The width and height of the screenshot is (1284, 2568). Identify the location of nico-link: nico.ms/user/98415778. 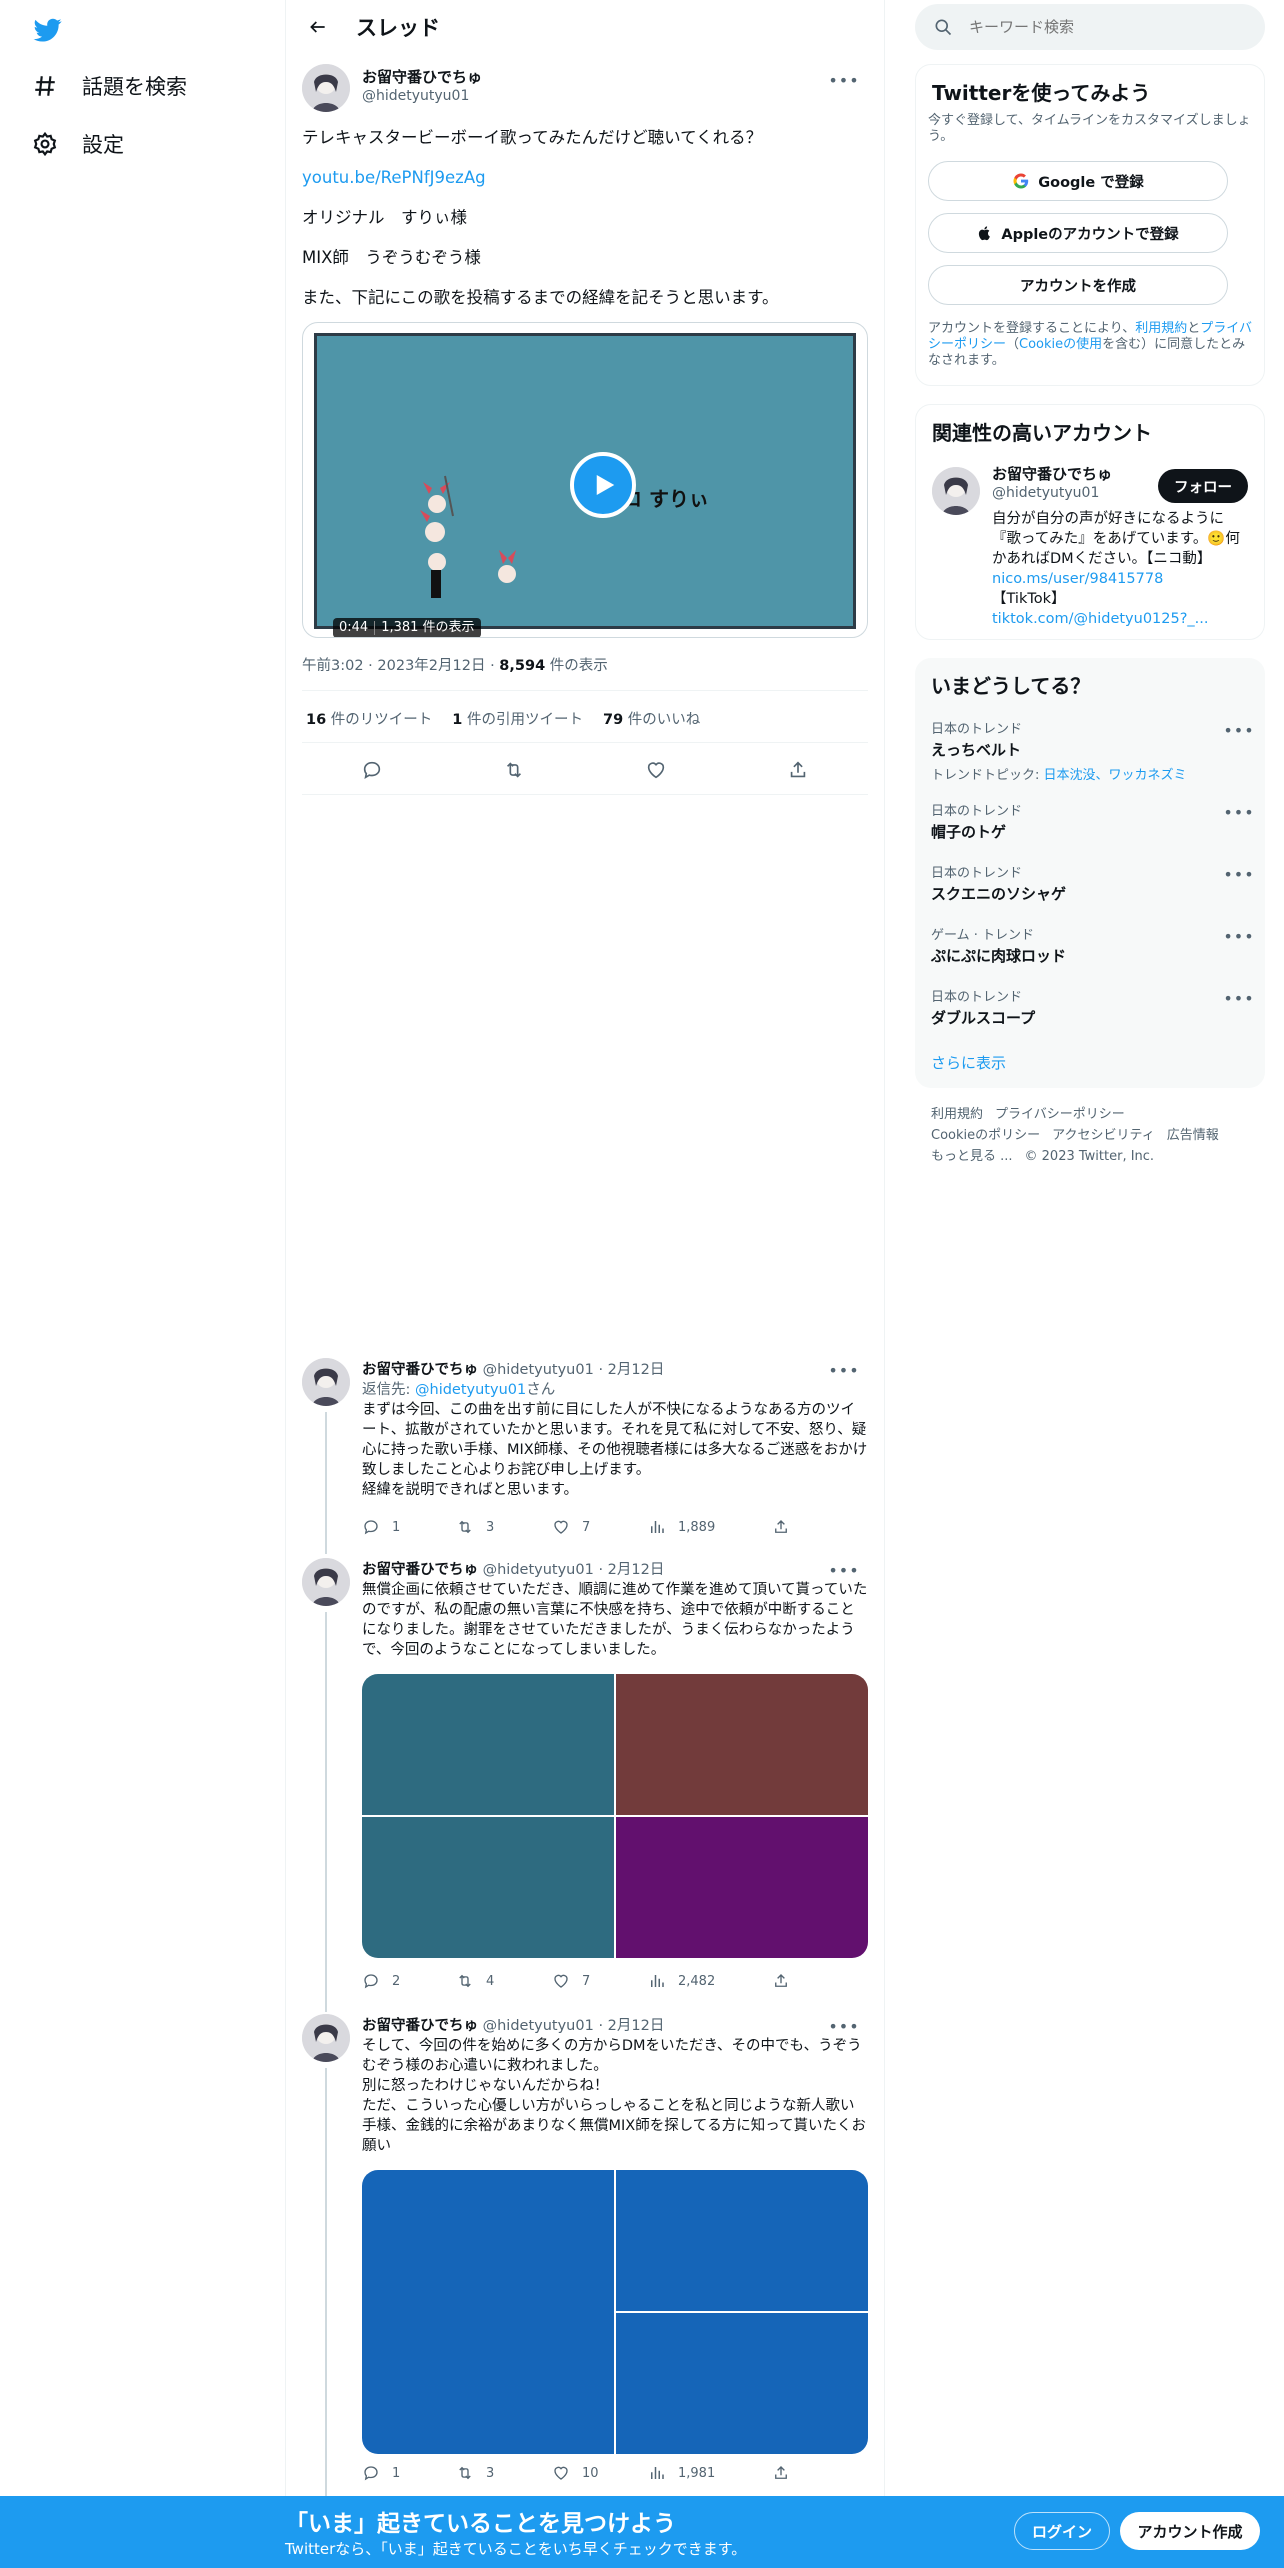
(1077, 579).